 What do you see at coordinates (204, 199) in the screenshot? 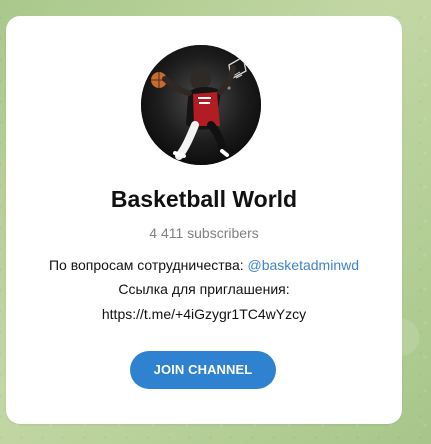
I see `channel-title: Basketball World` at bounding box center [204, 199].